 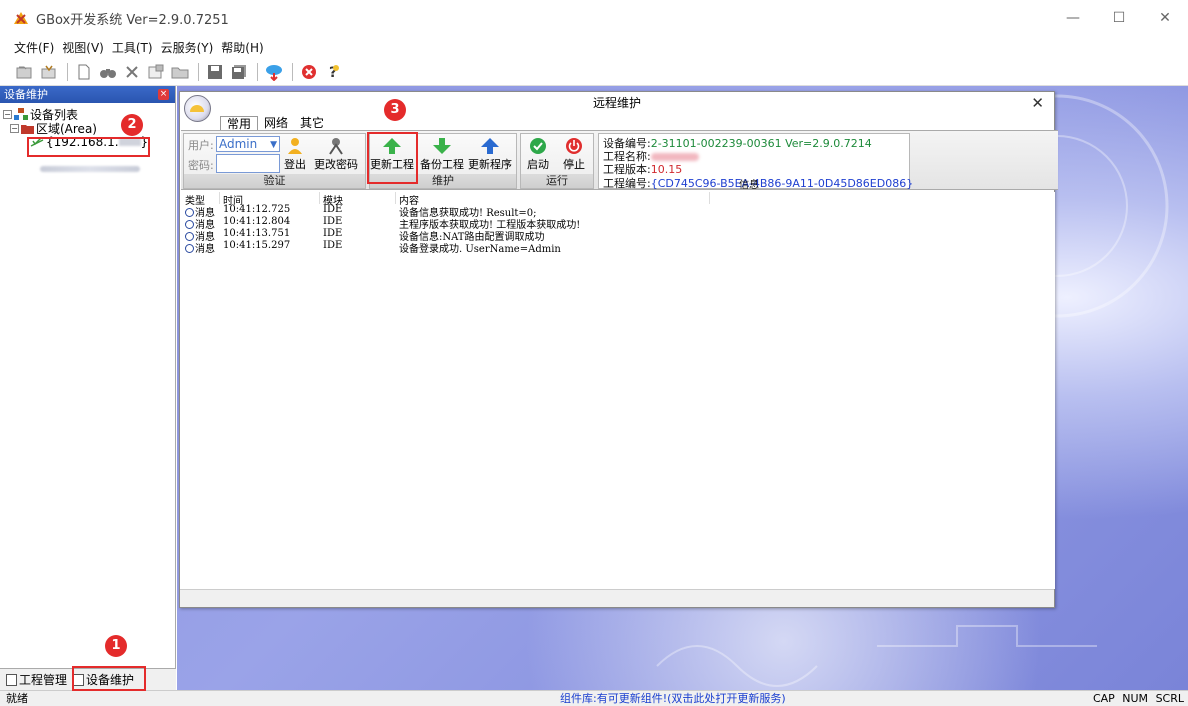 I want to click on save-all-icon, so click(x=239, y=72).